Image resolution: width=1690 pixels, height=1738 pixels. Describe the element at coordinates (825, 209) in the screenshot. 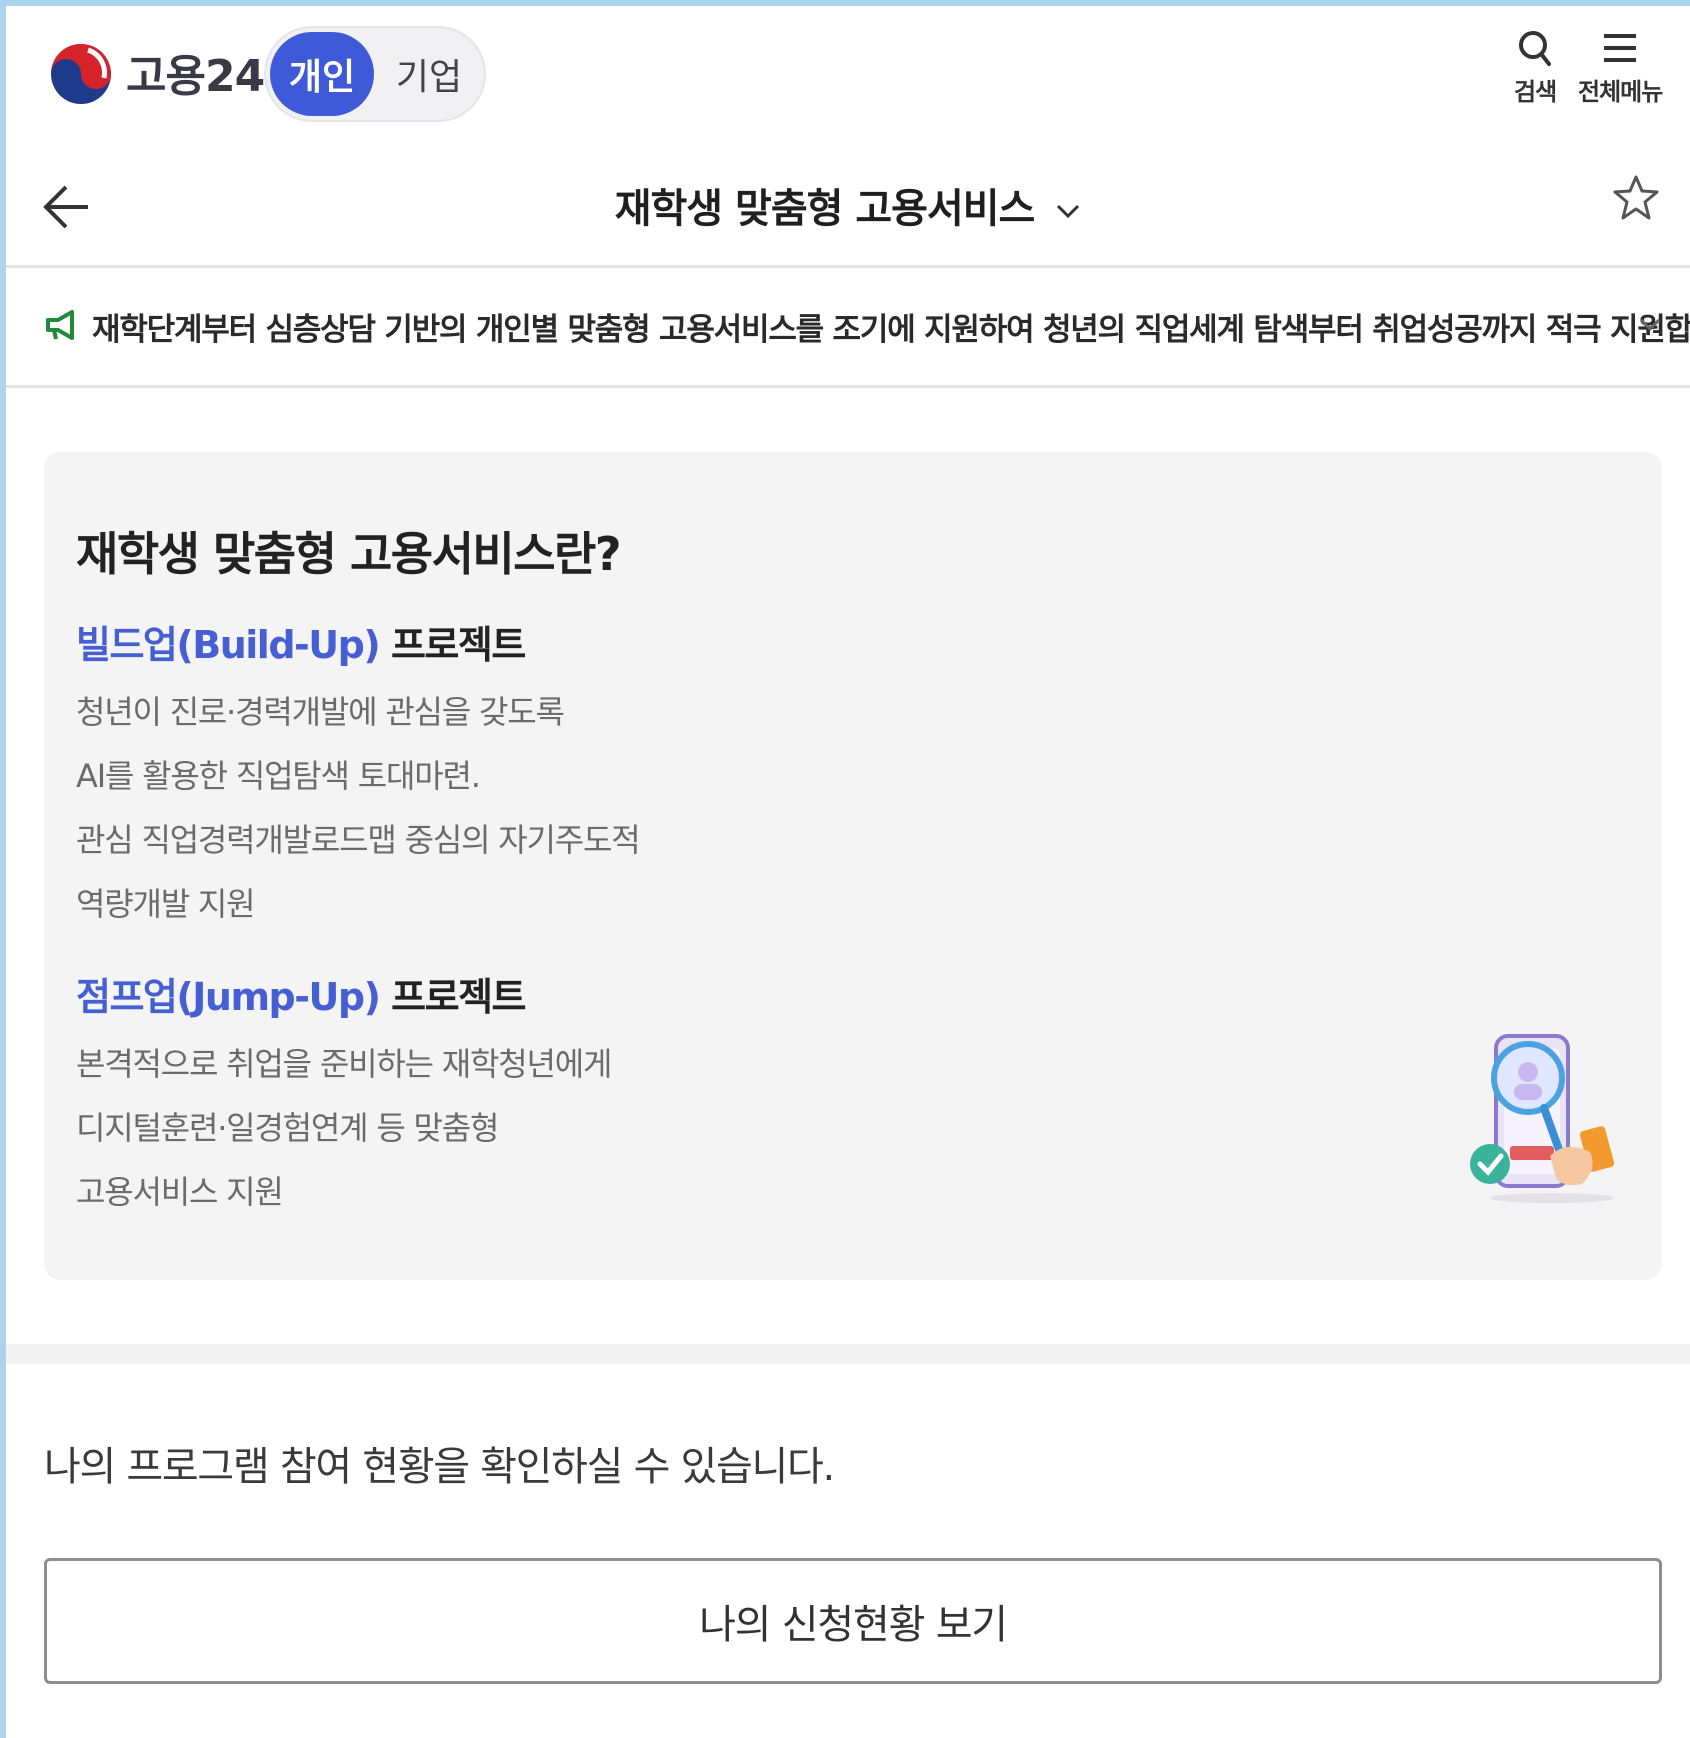

I see `page-title: 재학생 맞춤형 고용서비스` at that location.